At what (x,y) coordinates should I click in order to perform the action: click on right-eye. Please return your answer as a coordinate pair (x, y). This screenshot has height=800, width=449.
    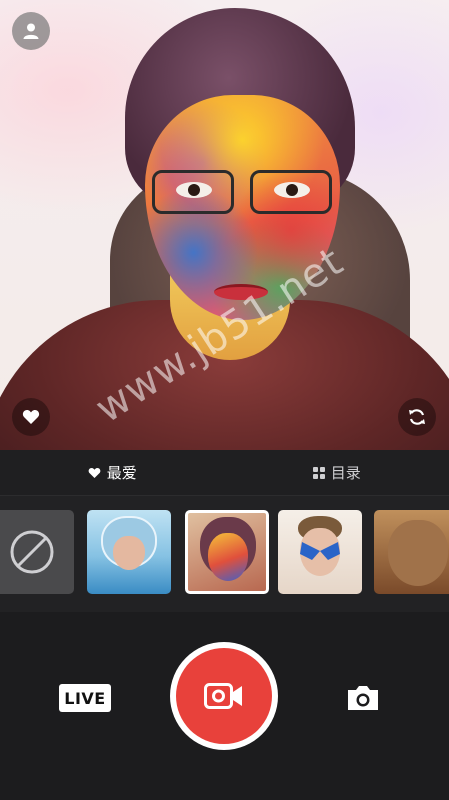
    Looking at the image, I should click on (292, 190).